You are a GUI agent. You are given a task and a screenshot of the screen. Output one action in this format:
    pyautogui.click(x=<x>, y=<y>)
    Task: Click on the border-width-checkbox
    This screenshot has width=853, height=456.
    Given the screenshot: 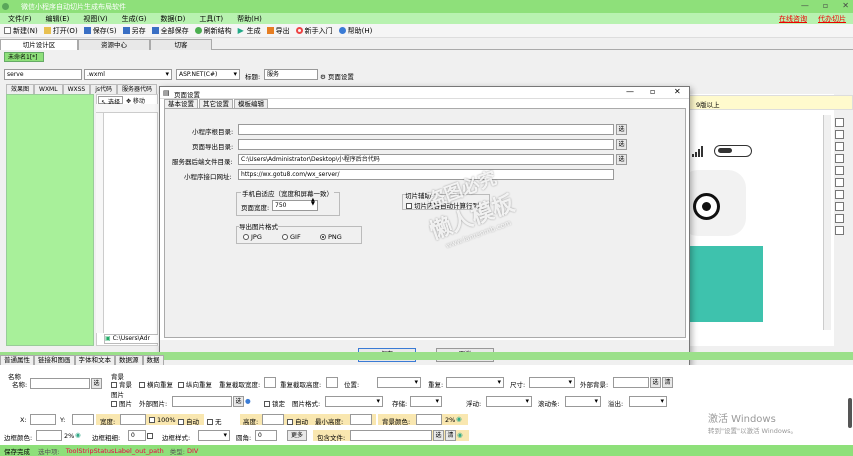 What is the action you would take?
    pyautogui.click(x=151, y=436)
    